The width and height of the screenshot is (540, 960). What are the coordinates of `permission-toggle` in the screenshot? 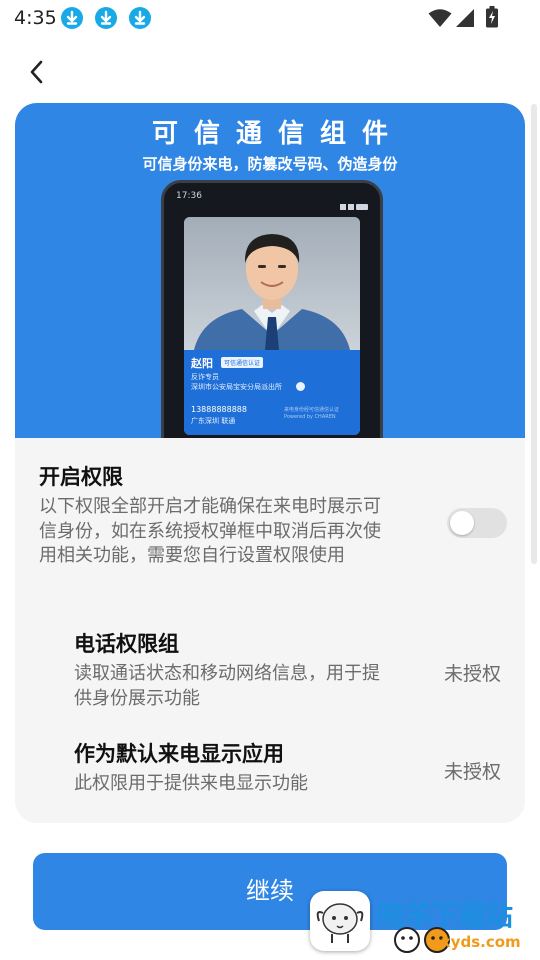 It's located at (477, 523).